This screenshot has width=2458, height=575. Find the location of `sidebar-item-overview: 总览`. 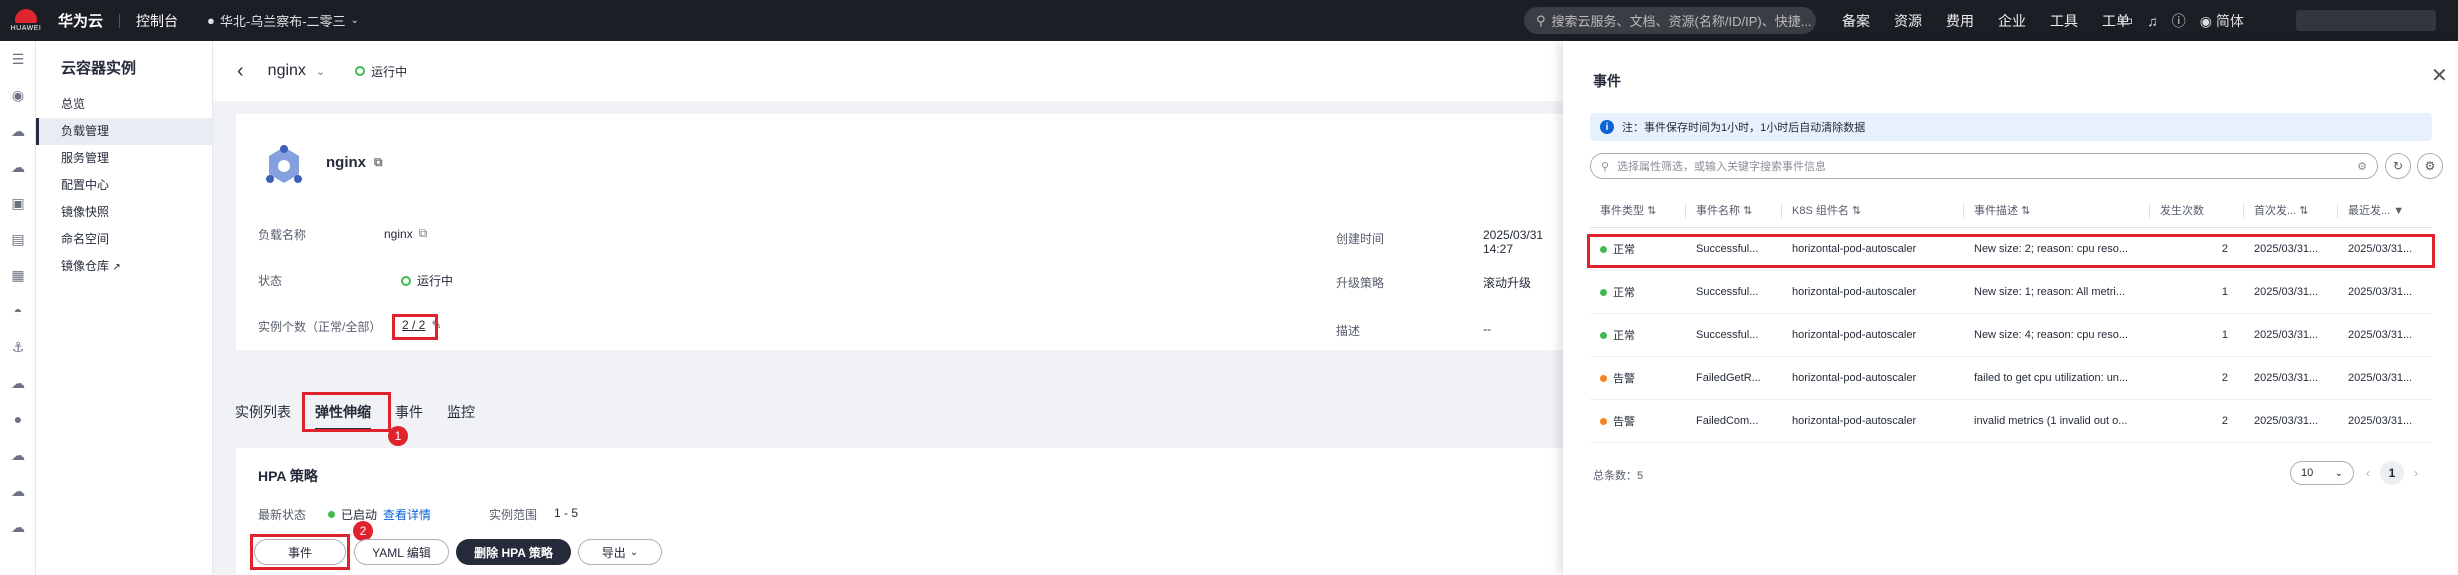

sidebar-item-overview: 总览 is located at coordinates (124, 104).